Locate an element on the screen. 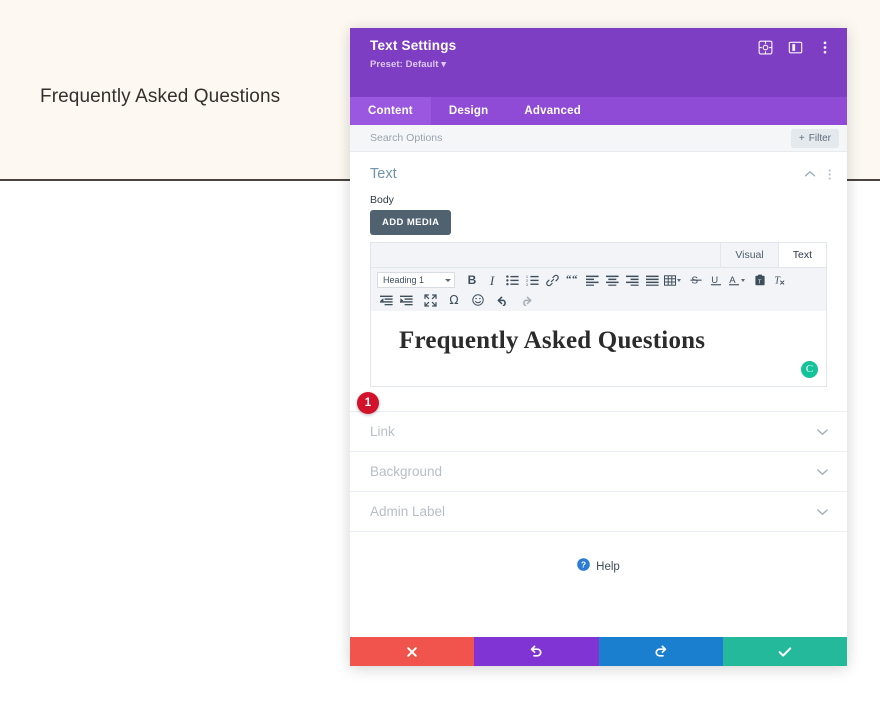  format-select-value: Heading 1 is located at coordinates (404, 280).